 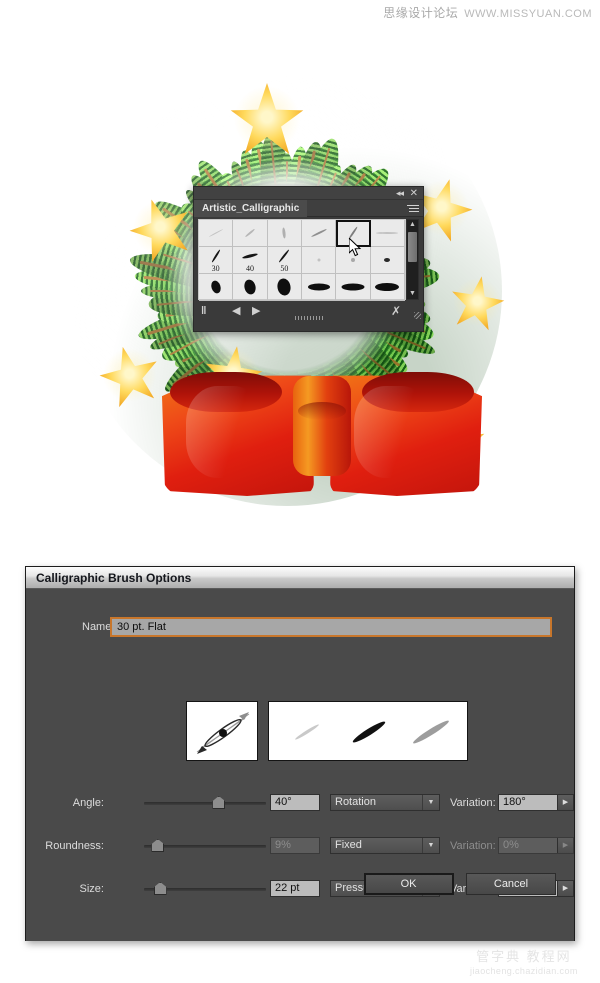 I want to click on panel-body: 30 40 50 ▲ ▼, so click(x=308, y=259).